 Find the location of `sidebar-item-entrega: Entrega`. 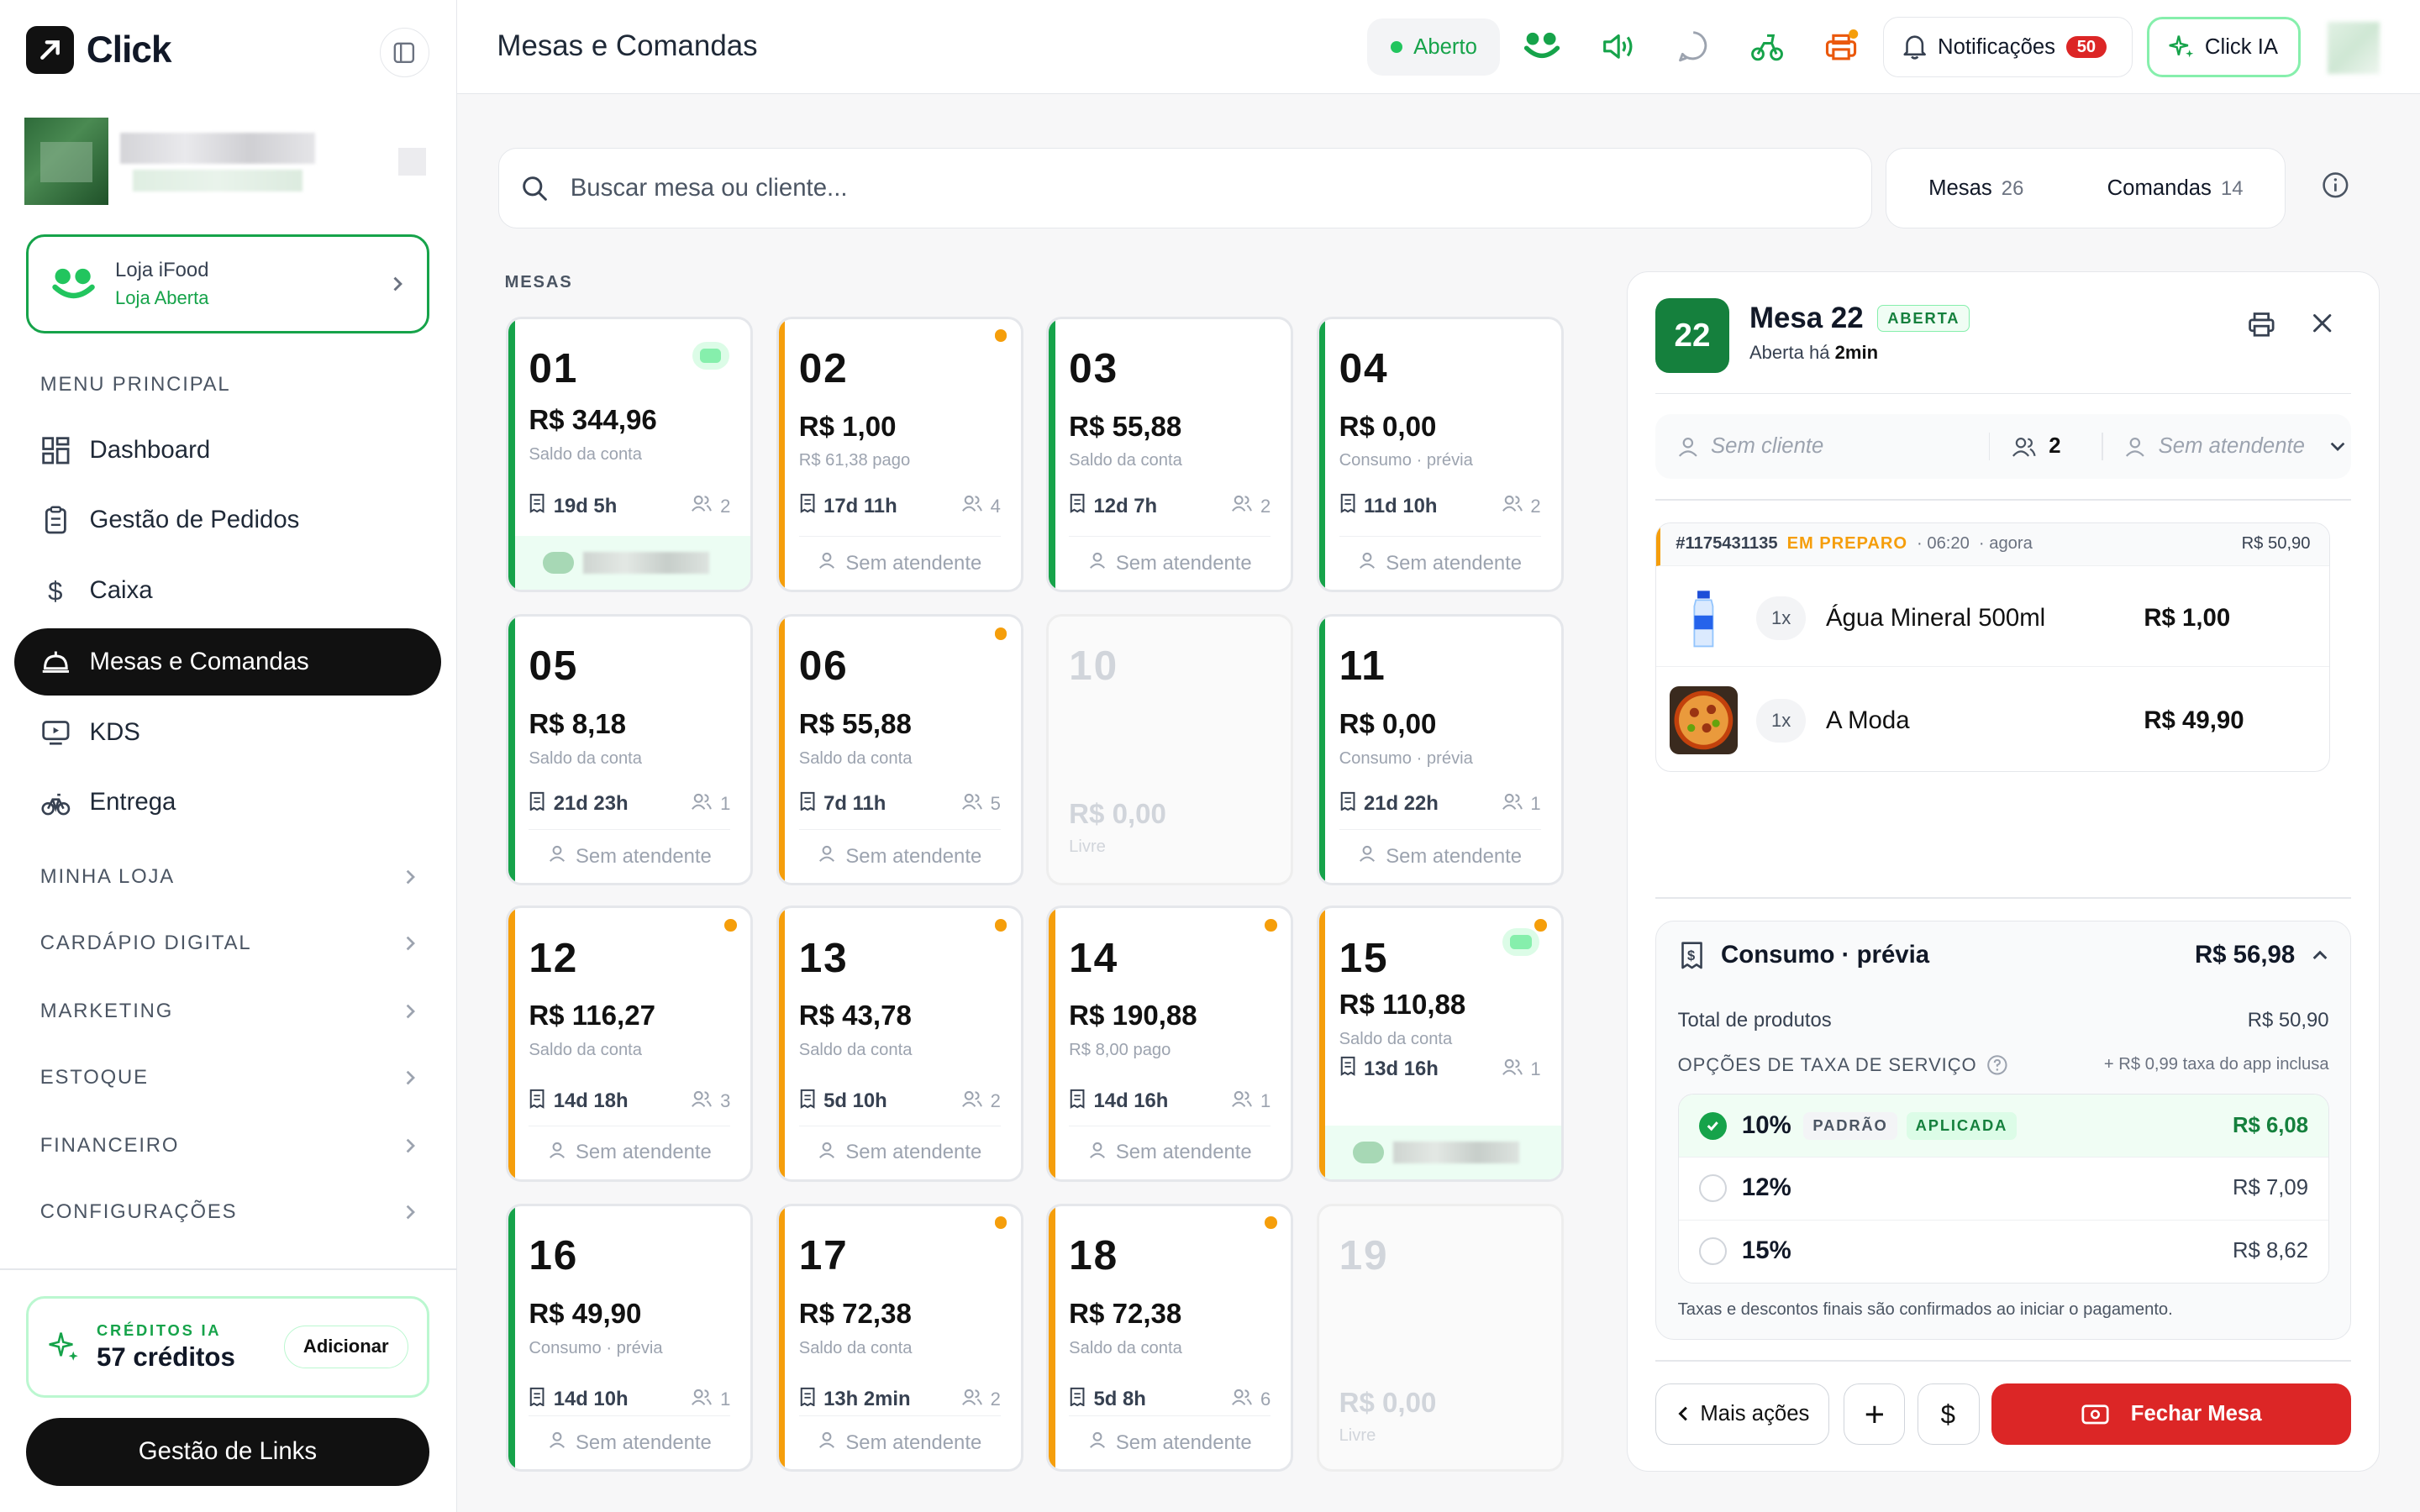

sidebar-item-entrega: Entrega is located at coordinates (228, 803).